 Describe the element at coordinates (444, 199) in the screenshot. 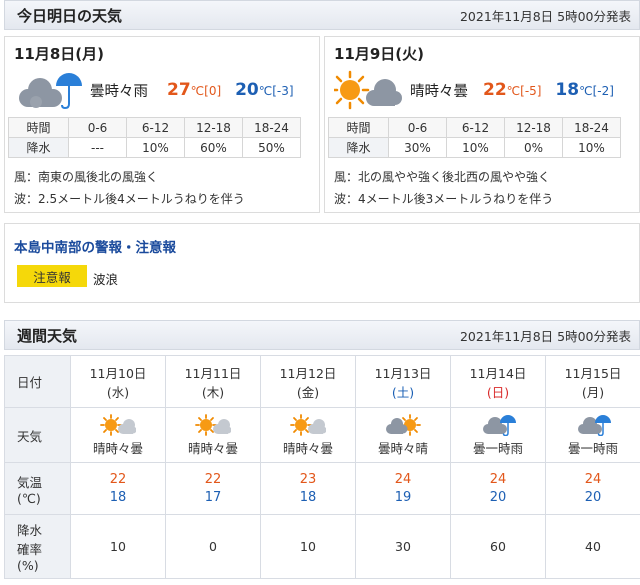

I see `wave-text: 波：4メートル後3メートルうねりを伴う` at that location.